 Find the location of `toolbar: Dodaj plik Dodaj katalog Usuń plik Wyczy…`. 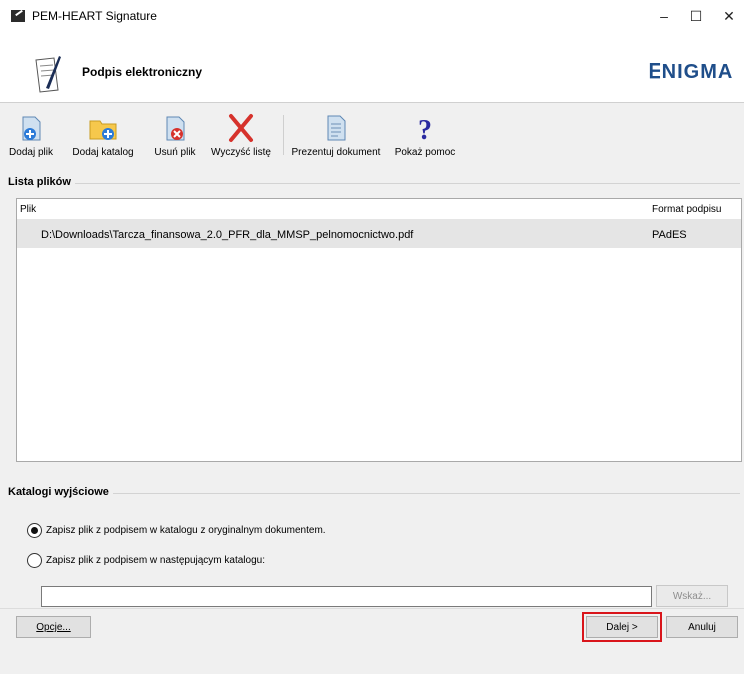

toolbar: Dodaj plik Dodaj katalog Usuń plik Wyczy… is located at coordinates (372, 134).